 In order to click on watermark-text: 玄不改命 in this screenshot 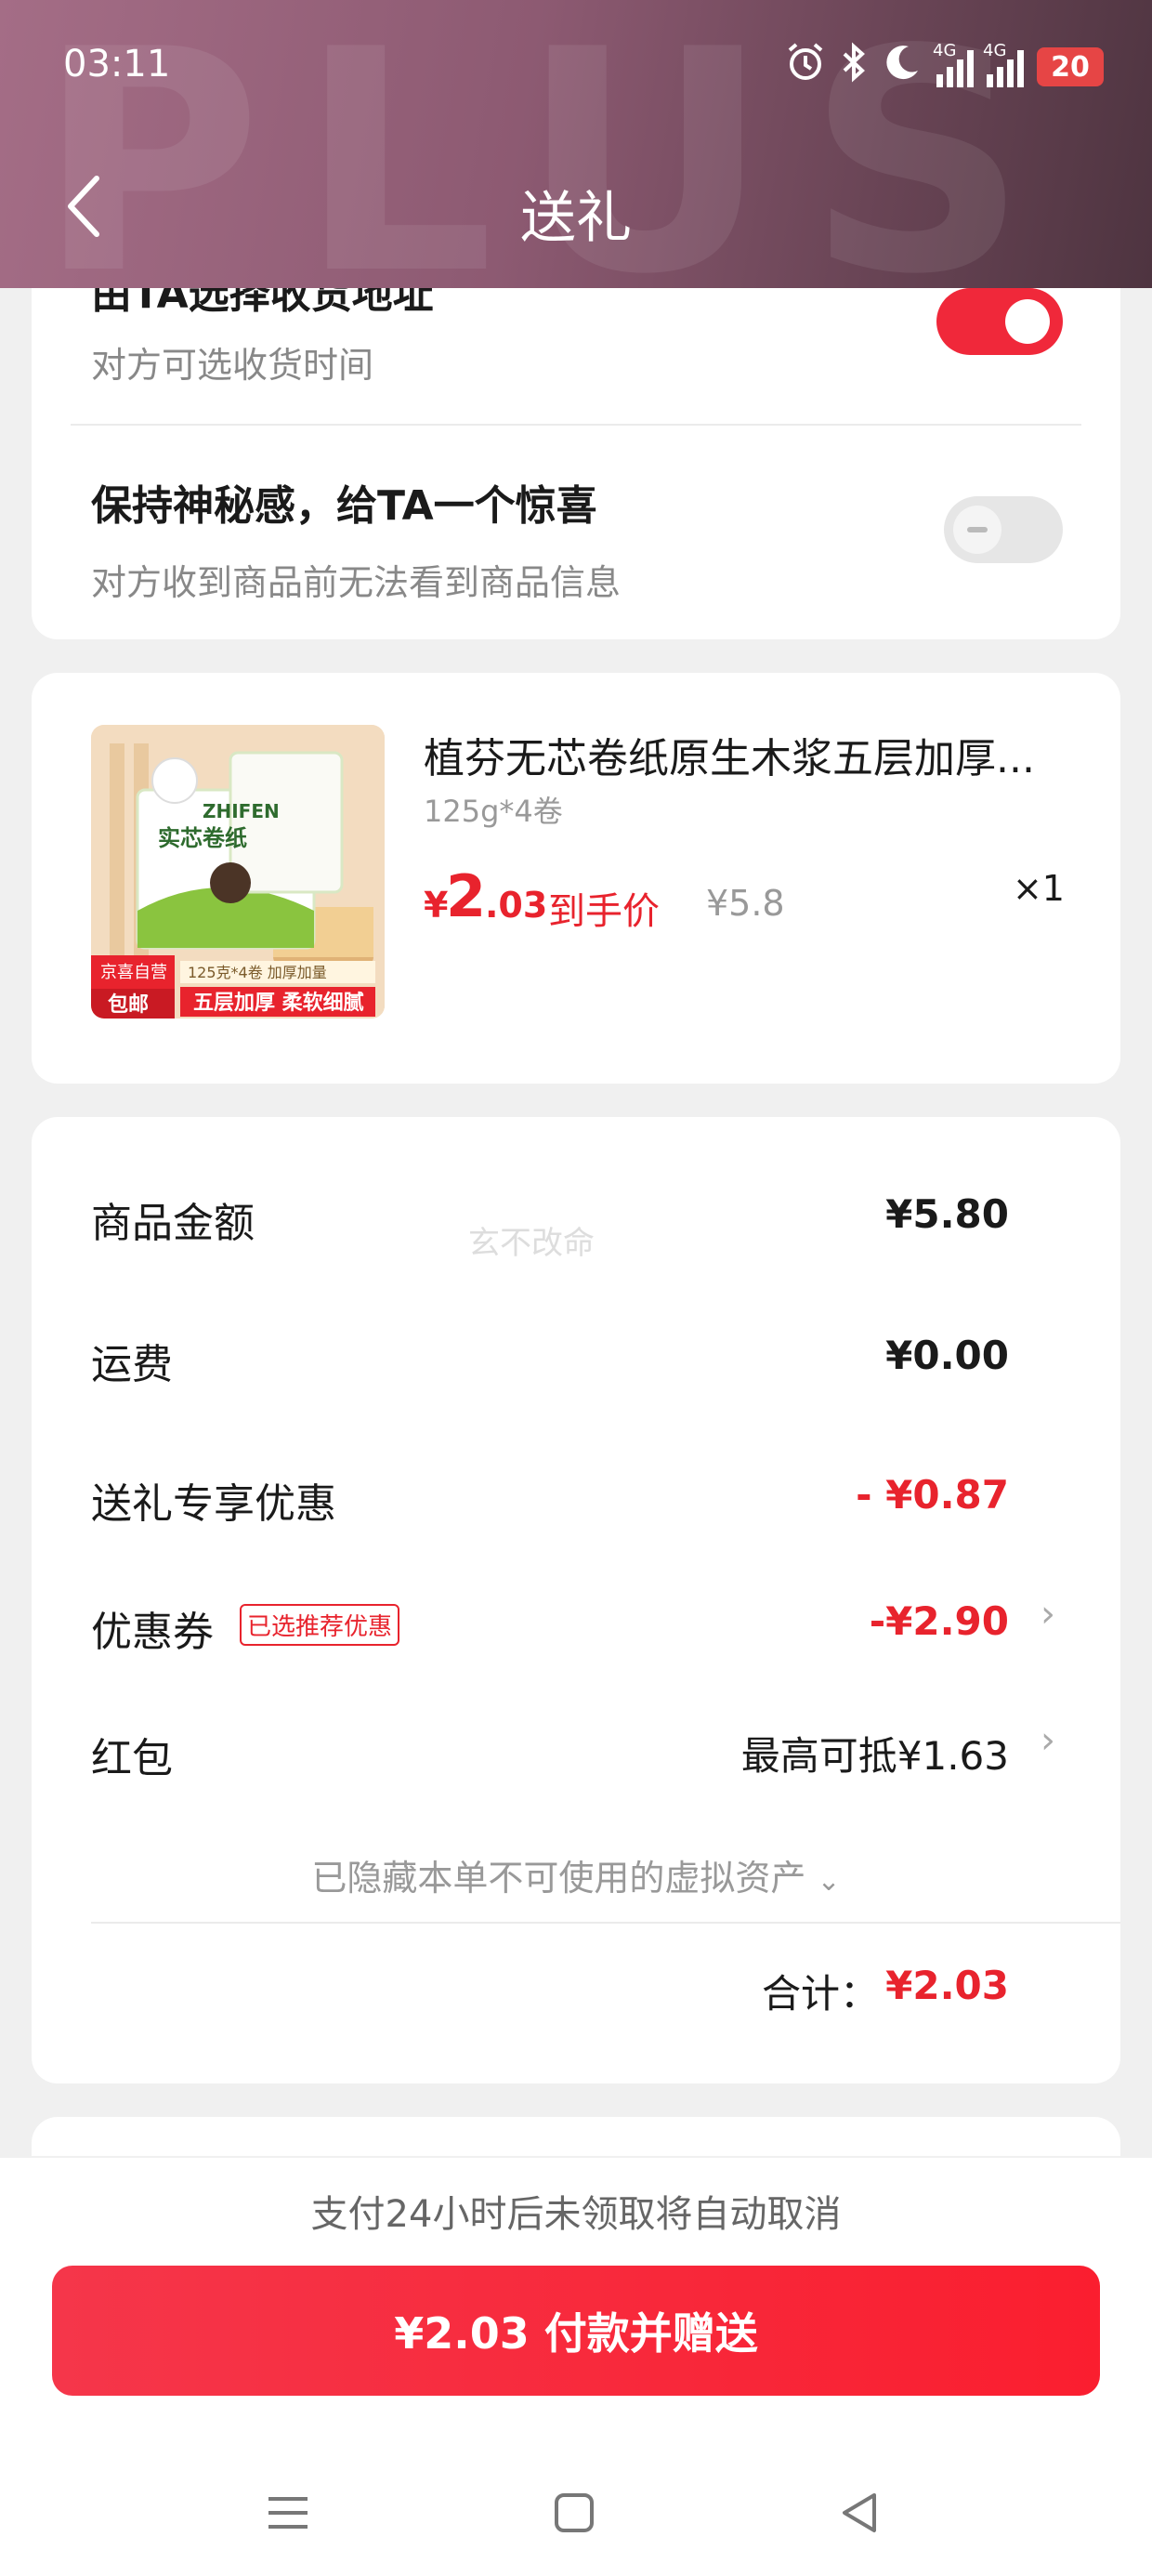, I will do `click(531, 1243)`.